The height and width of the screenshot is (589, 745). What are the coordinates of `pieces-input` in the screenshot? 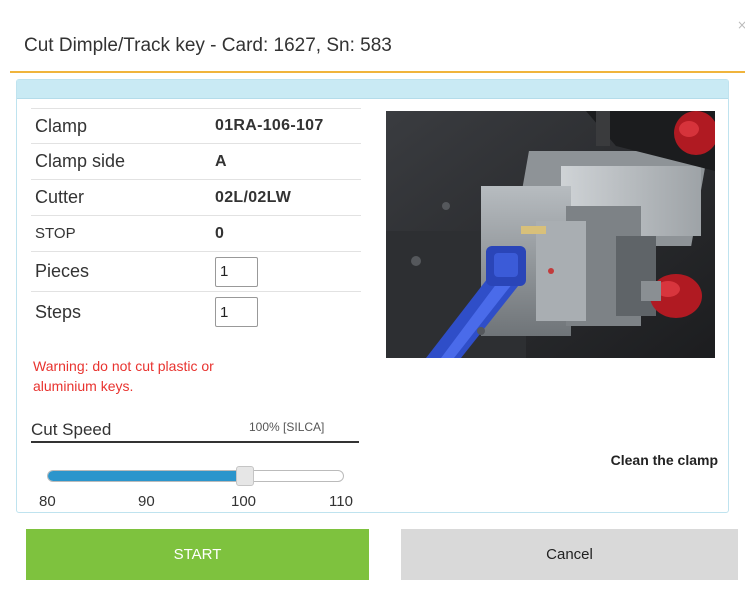 It's located at (236, 271).